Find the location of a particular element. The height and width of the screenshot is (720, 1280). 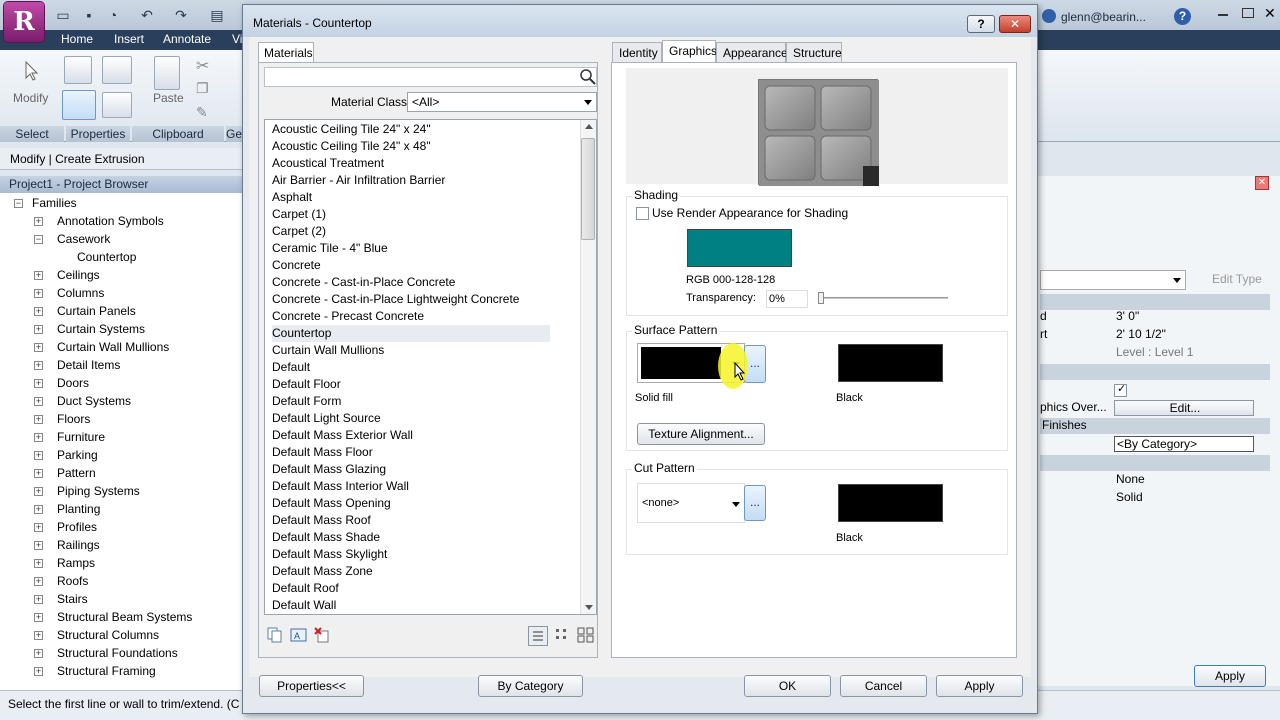

window-controls: ✕ is located at coordinates (1245, 14).